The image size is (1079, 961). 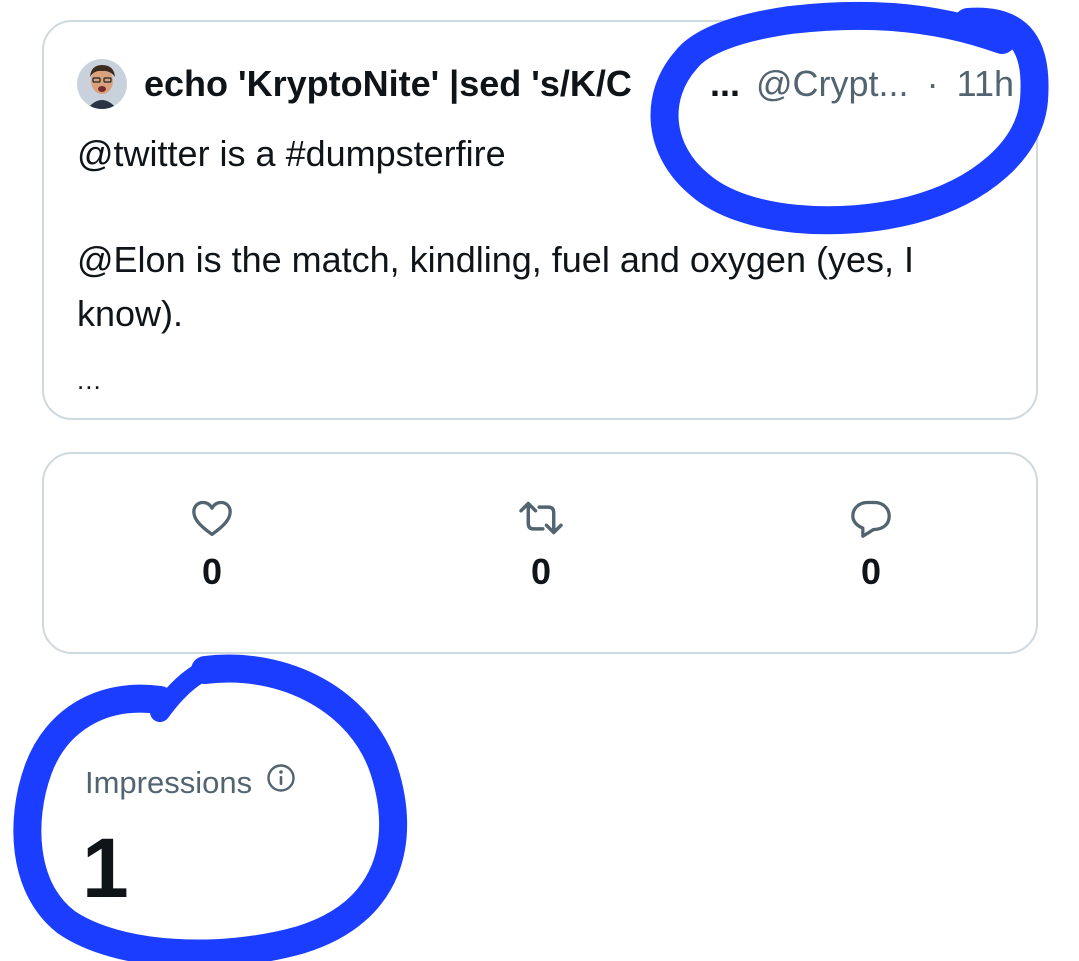 What do you see at coordinates (424, 84) in the screenshot?
I see `display-name: echo 'KryptoNite' |sed 's/K/C` at bounding box center [424, 84].